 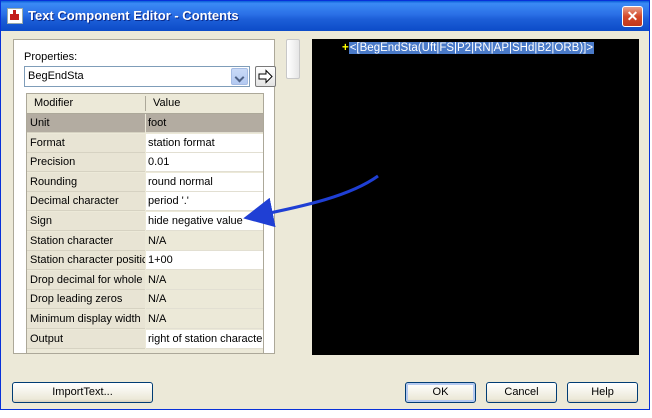 I want to click on value-cell: hide negative value, so click(x=204, y=221).